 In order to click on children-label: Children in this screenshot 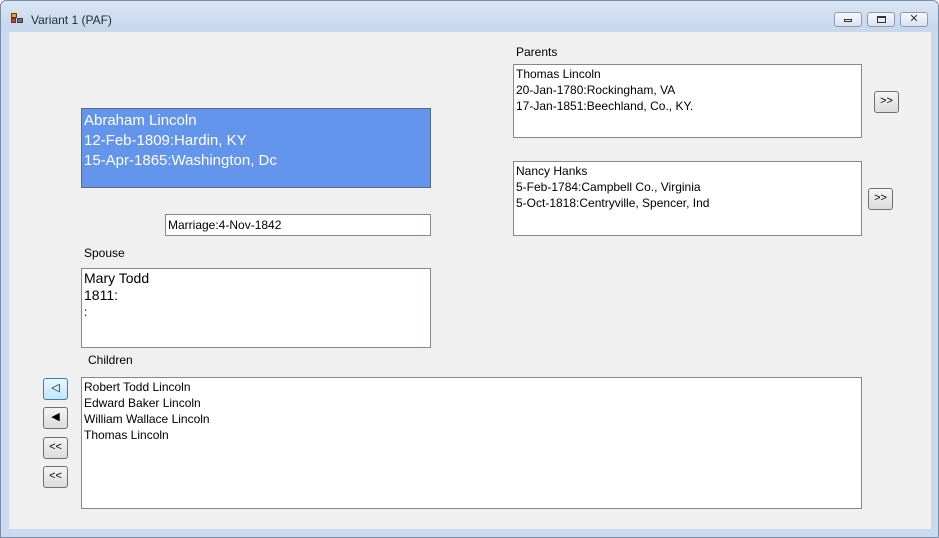, I will do `click(110, 360)`.